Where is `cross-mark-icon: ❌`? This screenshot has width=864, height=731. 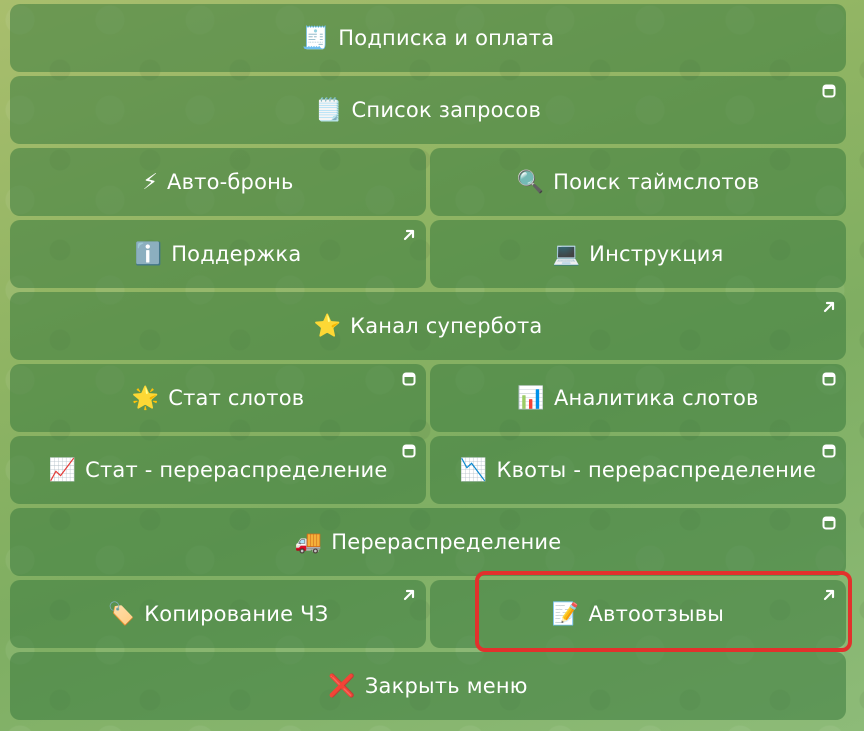
cross-mark-icon: ❌ is located at coordinates (342, 686).